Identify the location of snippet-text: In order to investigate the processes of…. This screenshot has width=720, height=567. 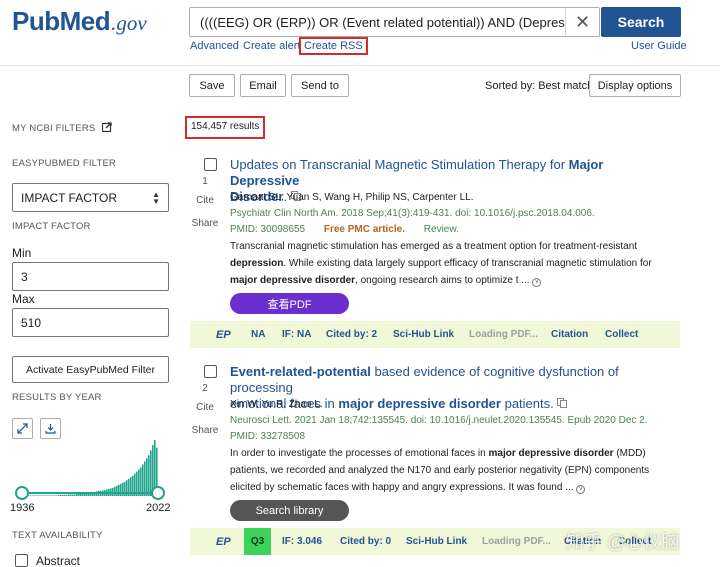
(359, 453).